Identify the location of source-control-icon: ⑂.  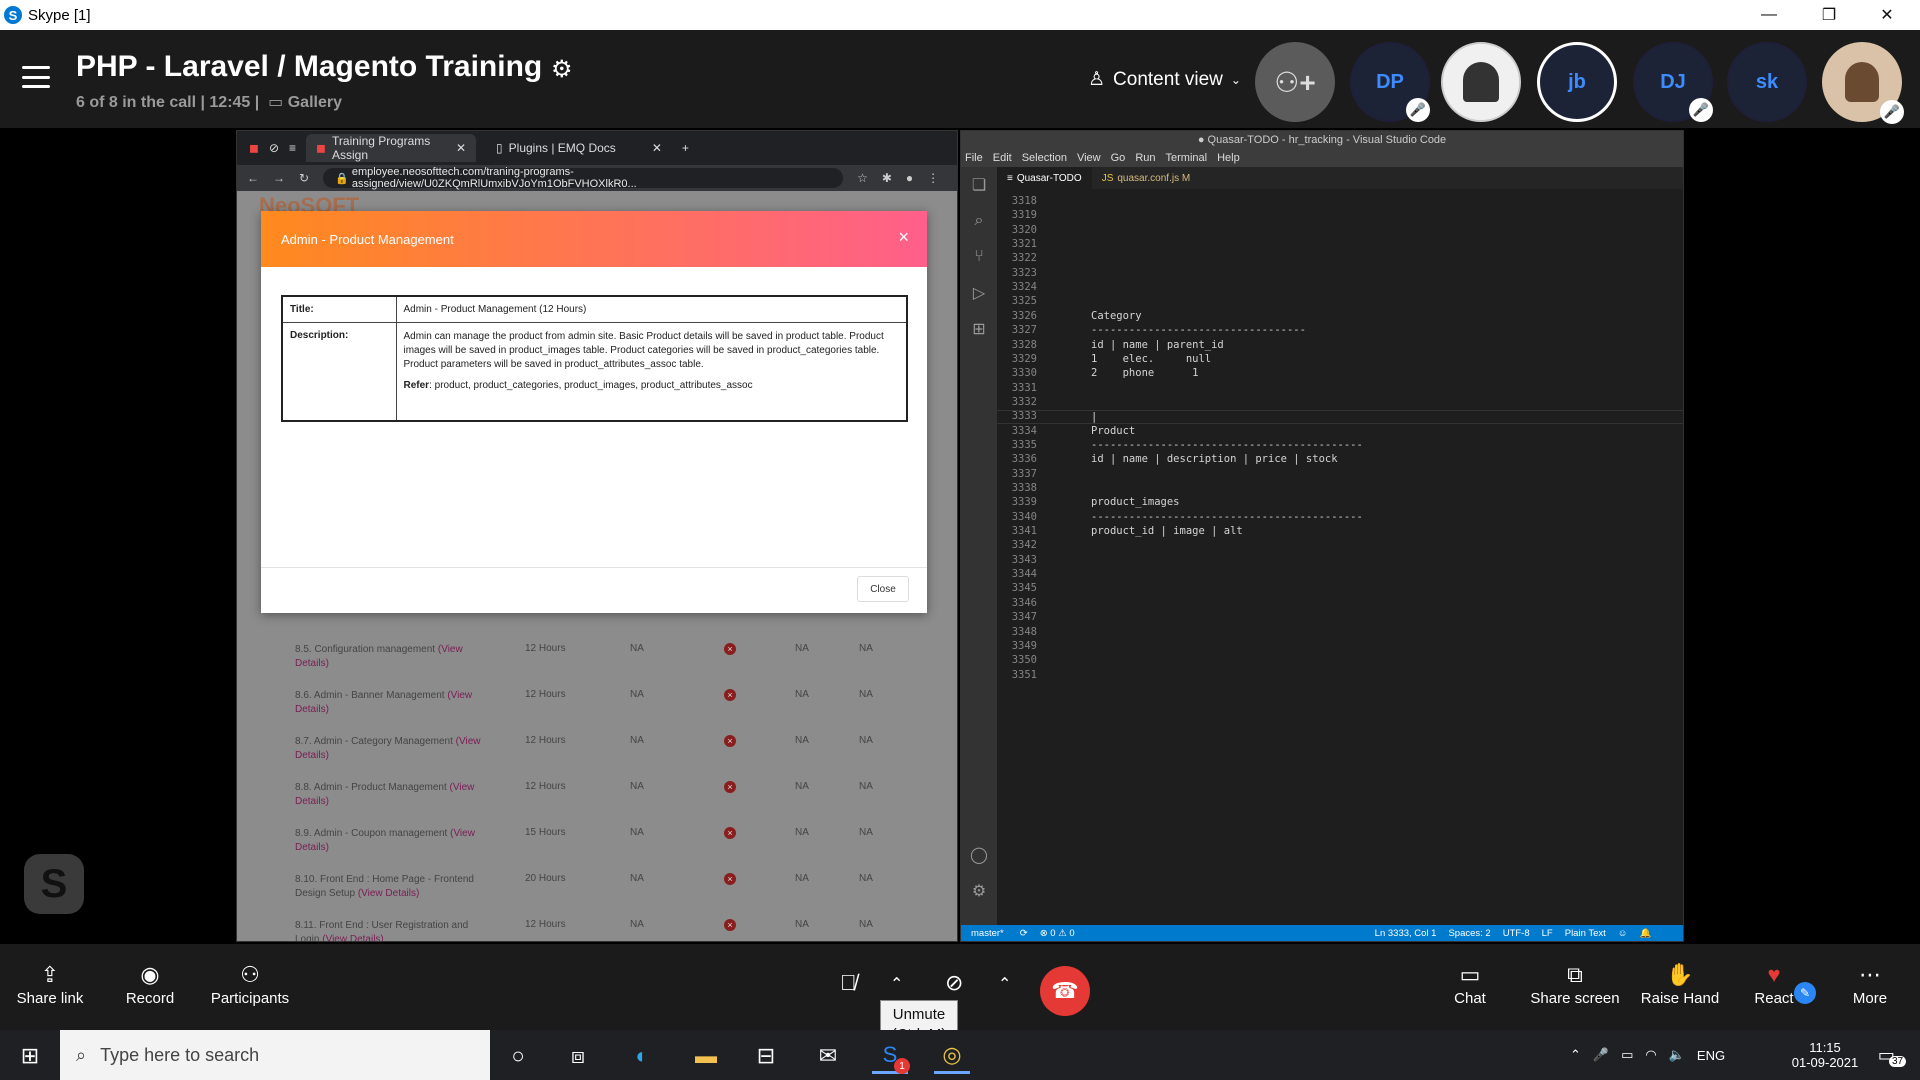
(979, 257).